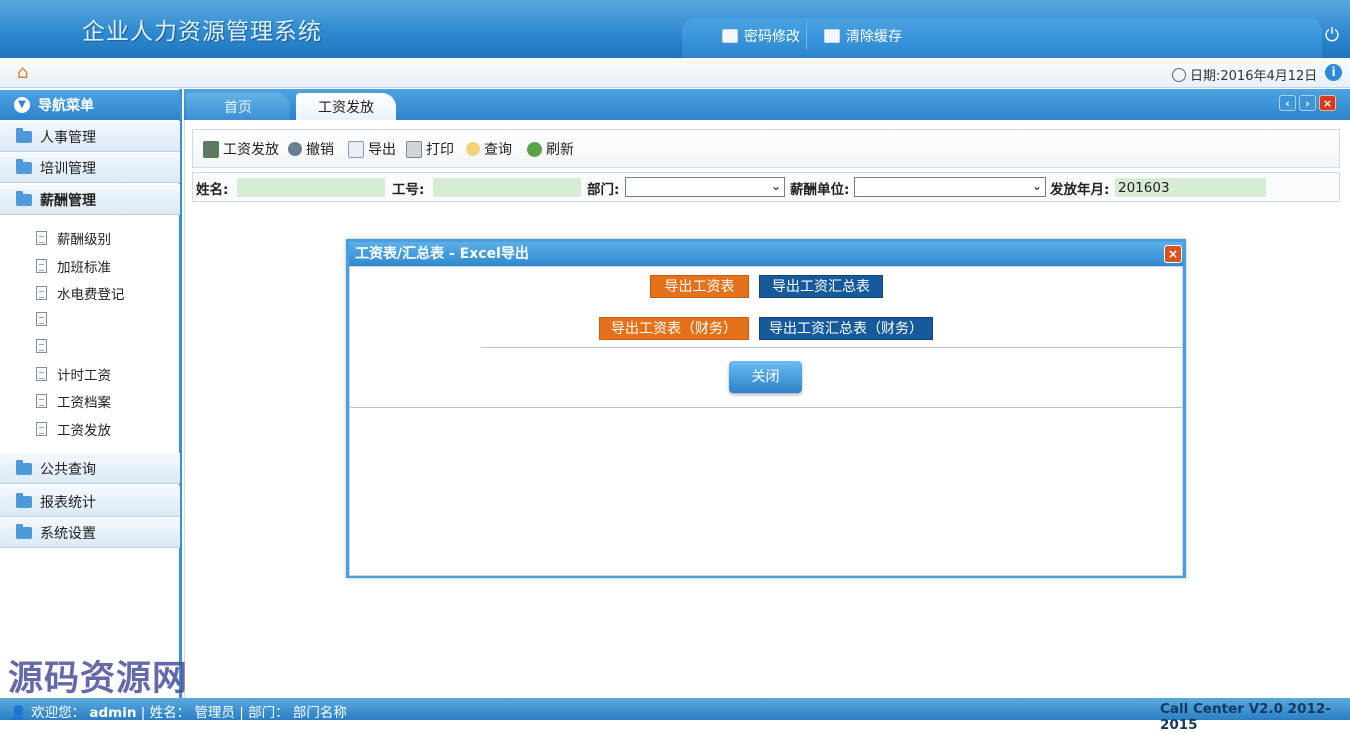  What do you see at coordinates (251, 150) in the screenshot?
I see `issue-salary-label: 工资发放` at bounding box center [251, 150].